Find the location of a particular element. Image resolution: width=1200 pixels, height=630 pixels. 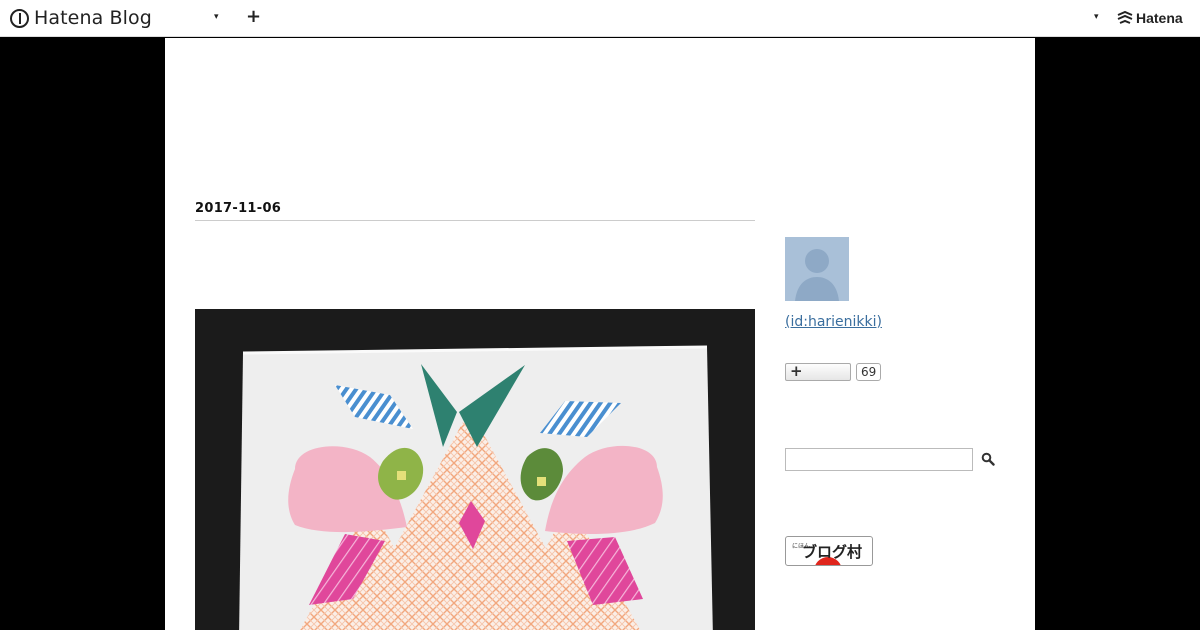

hatena-mark-icon is located at coordinates (1125, 17).